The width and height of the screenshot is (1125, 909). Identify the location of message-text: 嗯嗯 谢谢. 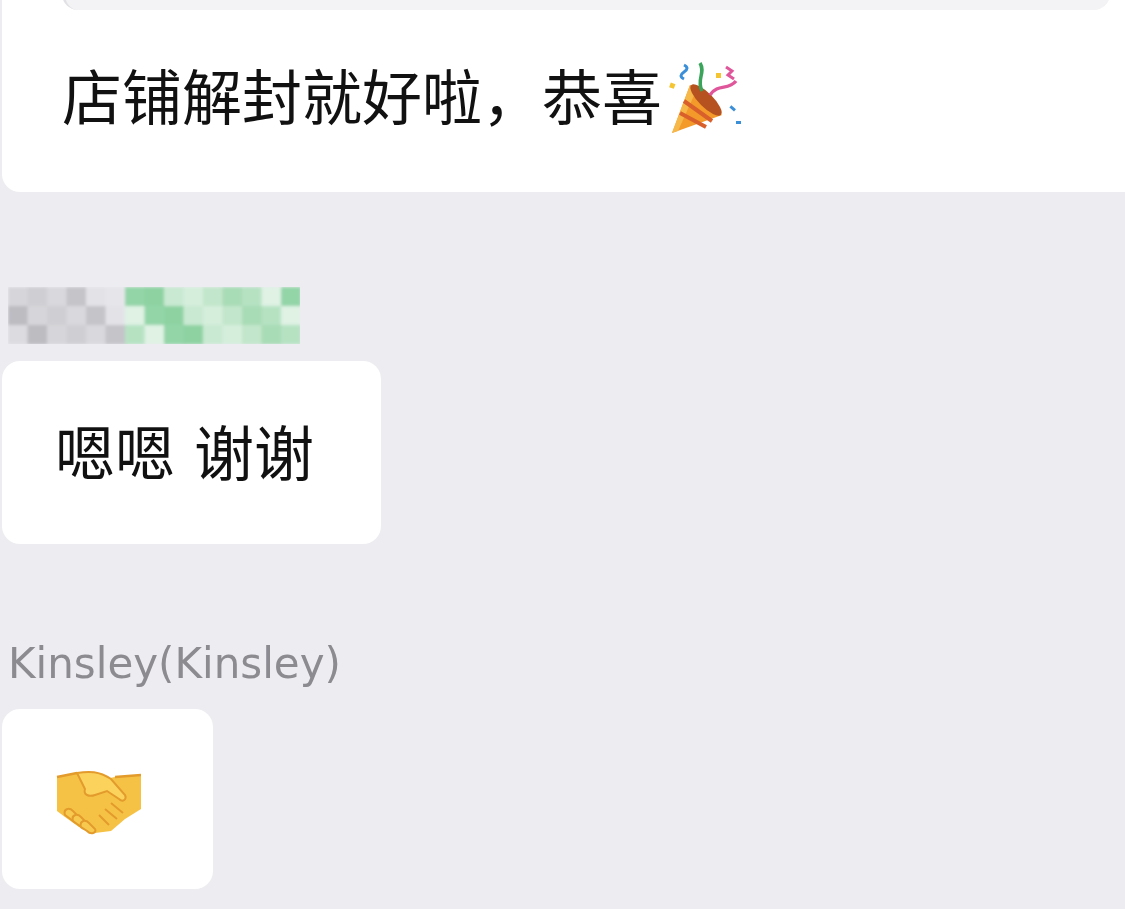
(185, 455).